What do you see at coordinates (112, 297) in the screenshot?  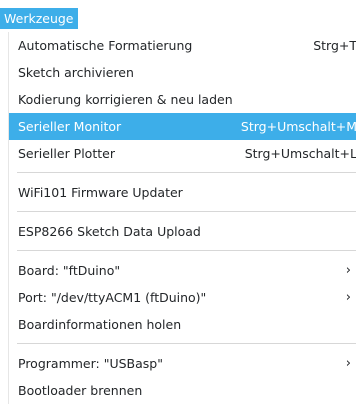 I see `menu-item-label: Port: "/dev/ttyACM1 (ftDuino)"` at bounding box center [112, 297].